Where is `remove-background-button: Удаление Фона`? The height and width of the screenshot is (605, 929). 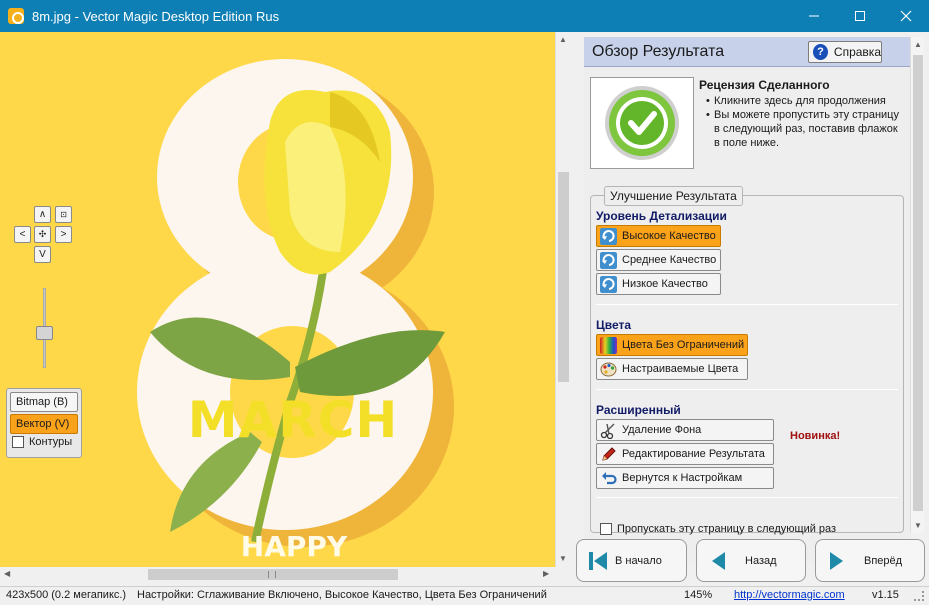 remove-background-button: Удаление Фона is located at coordinates (685, 430).